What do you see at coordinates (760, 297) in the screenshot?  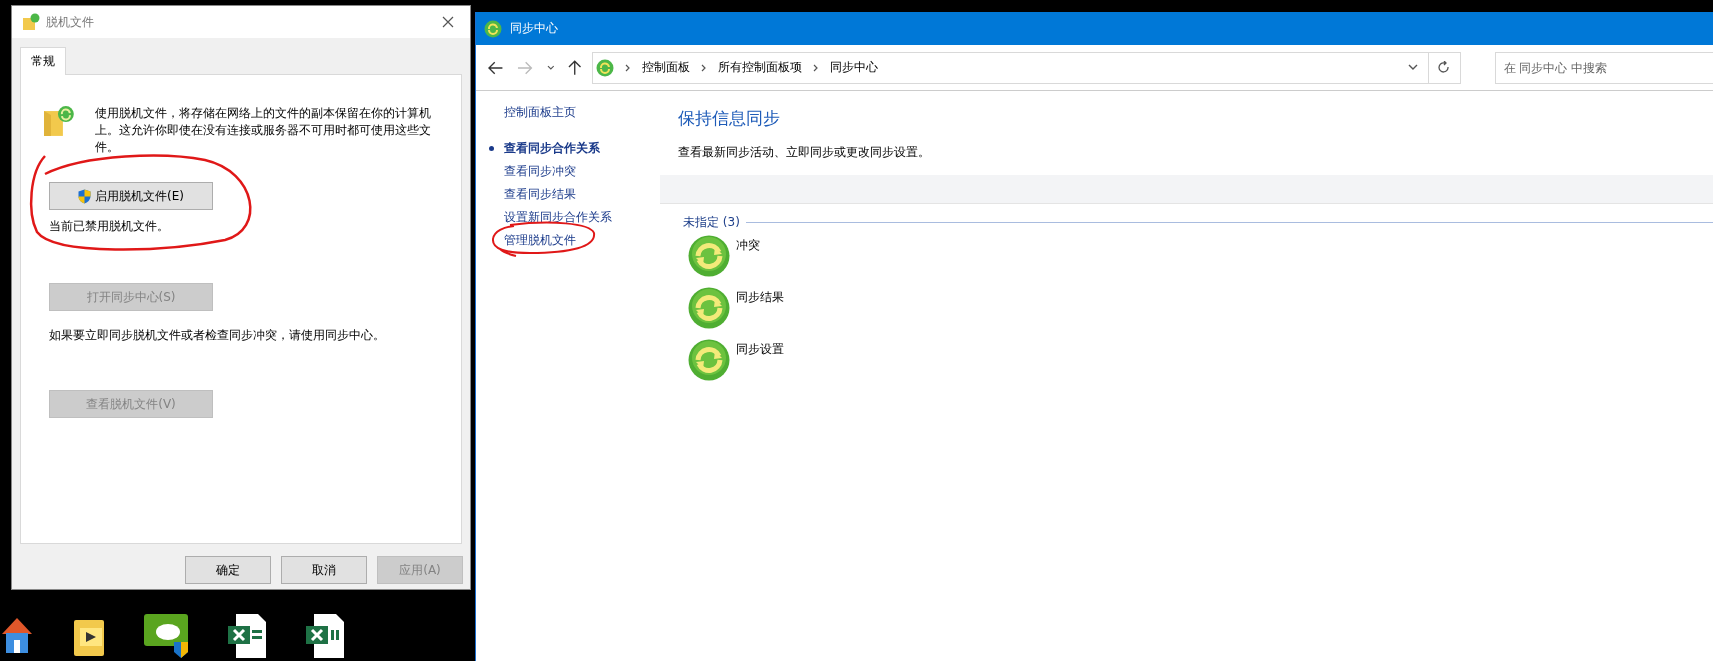 I see `sync-item-label: 同步结果` at bounding box center [760, 297].